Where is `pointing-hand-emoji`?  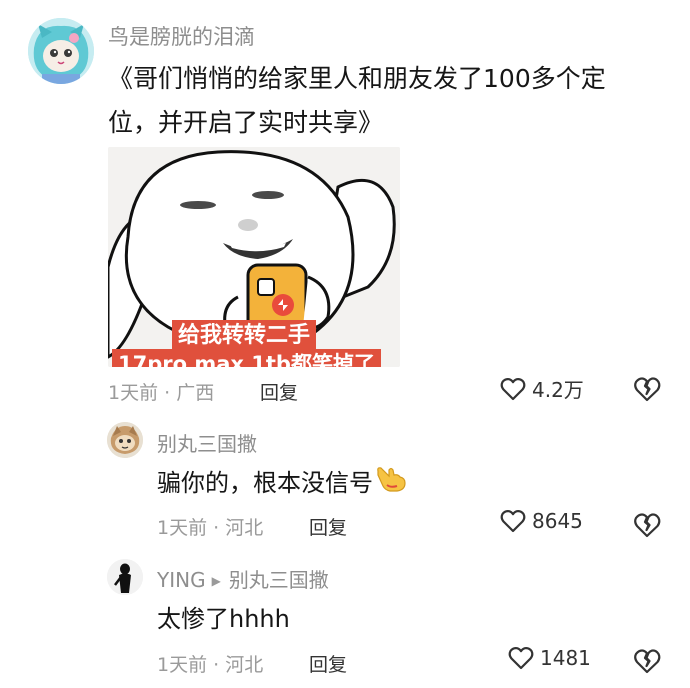
pointing-hand-emoji is located at coordinates (391, 484).